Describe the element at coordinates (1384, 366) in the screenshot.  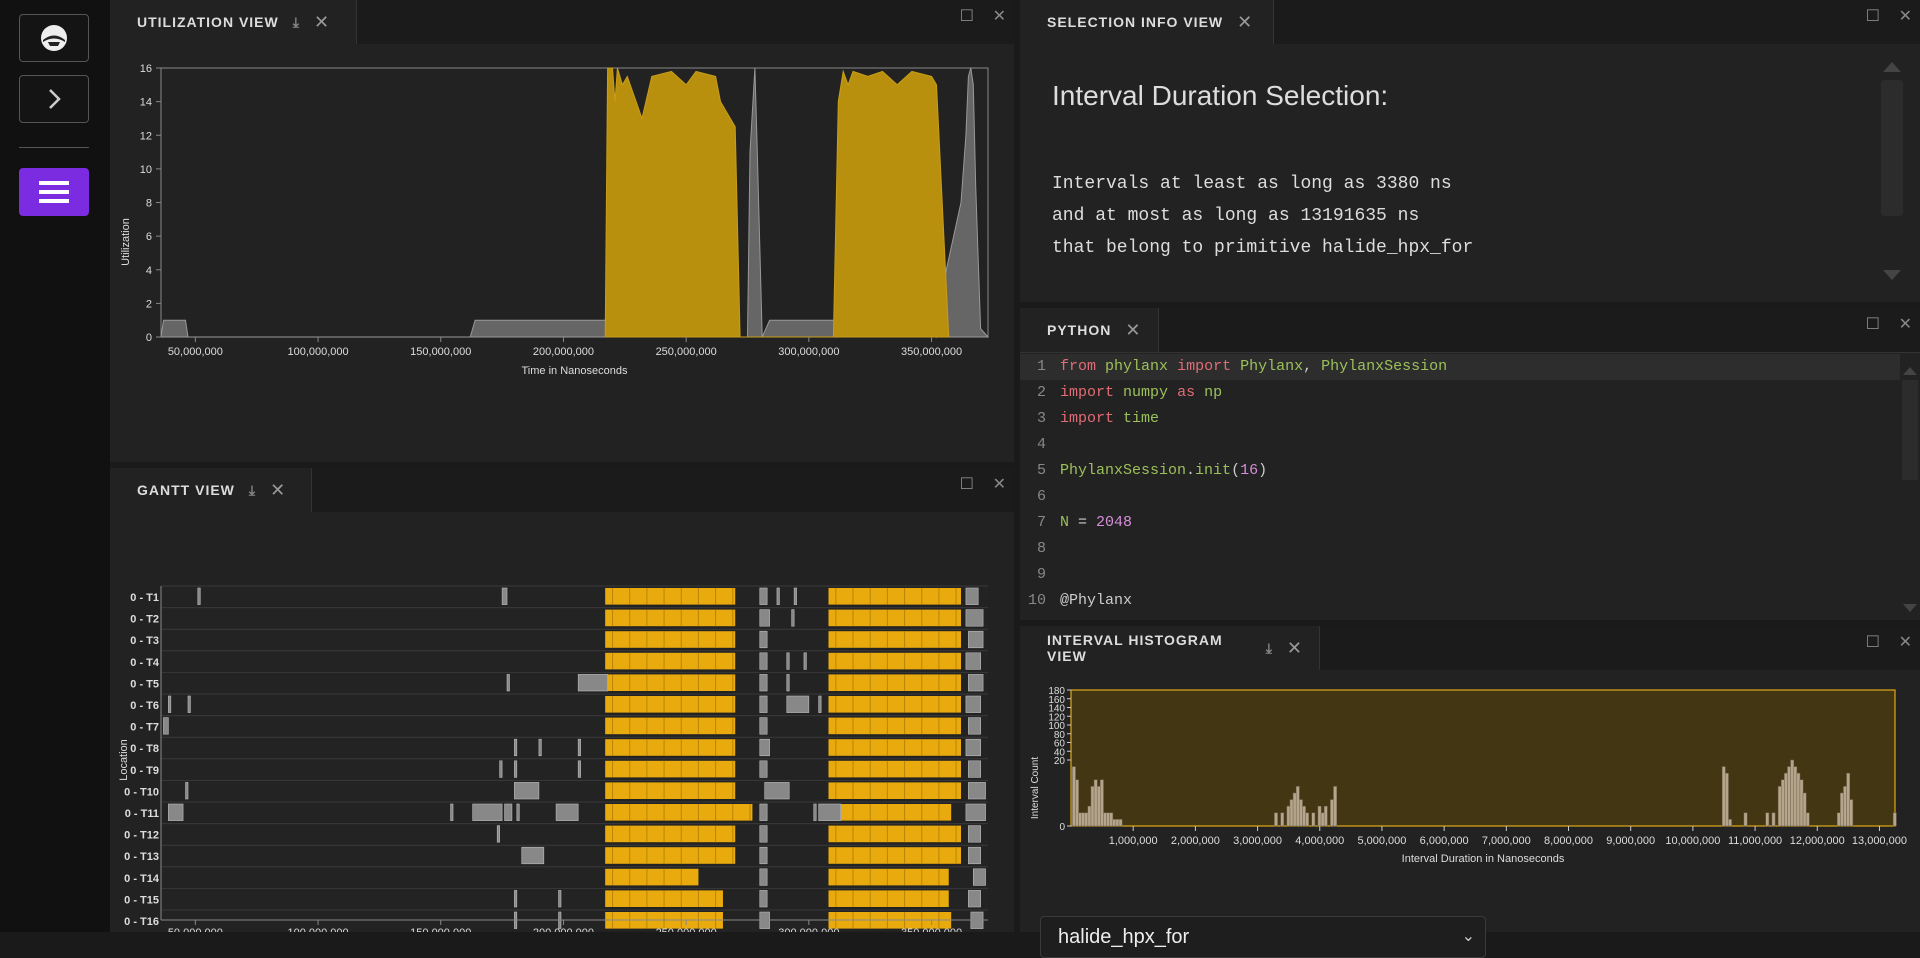
I see `code-token: PhylanxSession` at that location.